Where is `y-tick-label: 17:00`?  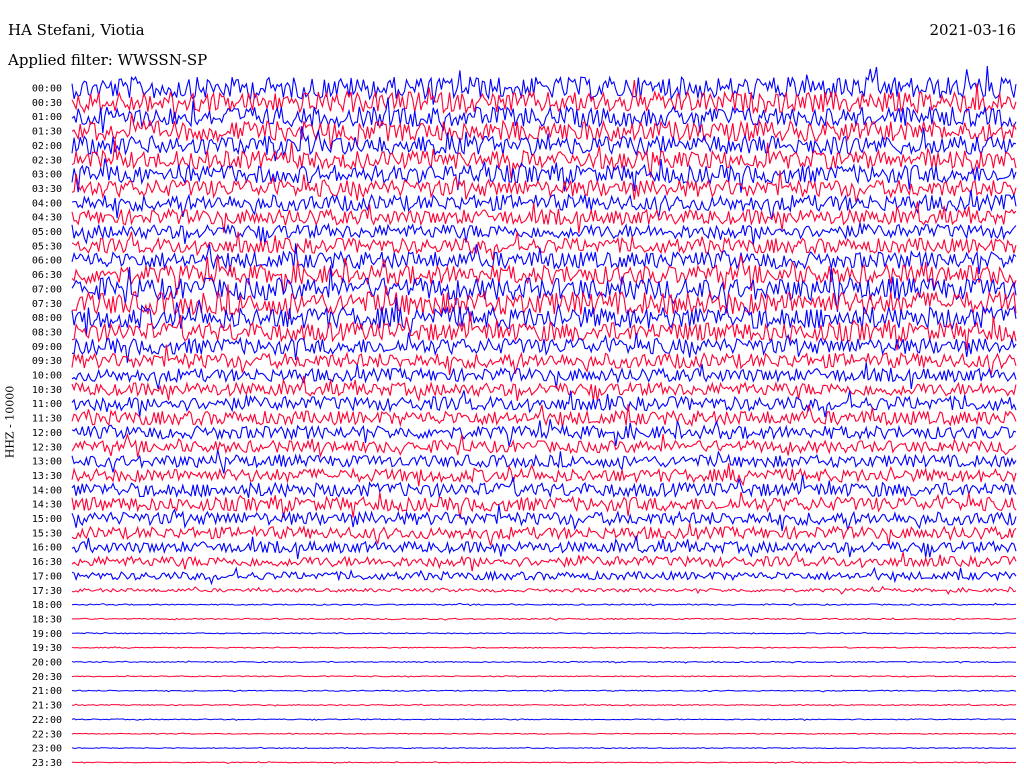
y-tick-label: 17:00 is located at coordinates (47, 576).